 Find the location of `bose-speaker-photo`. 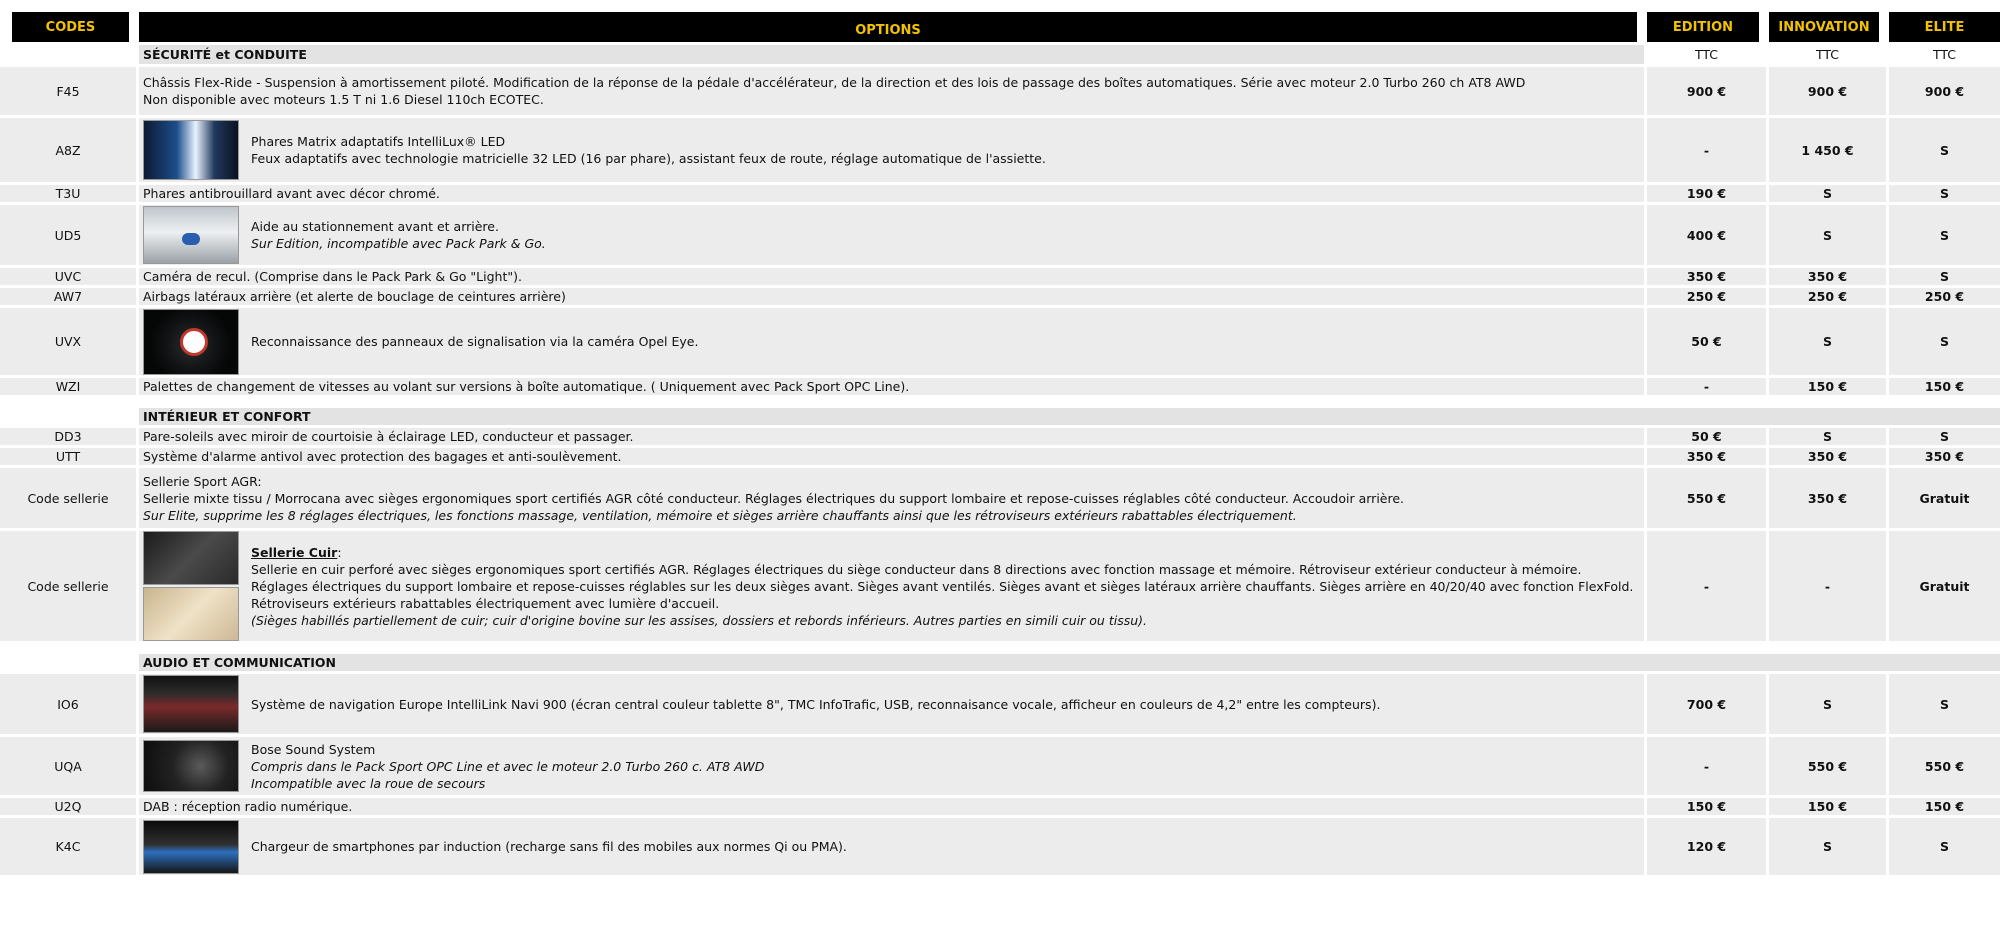

bose-speaker-photo is located at coordinates (191, 766).